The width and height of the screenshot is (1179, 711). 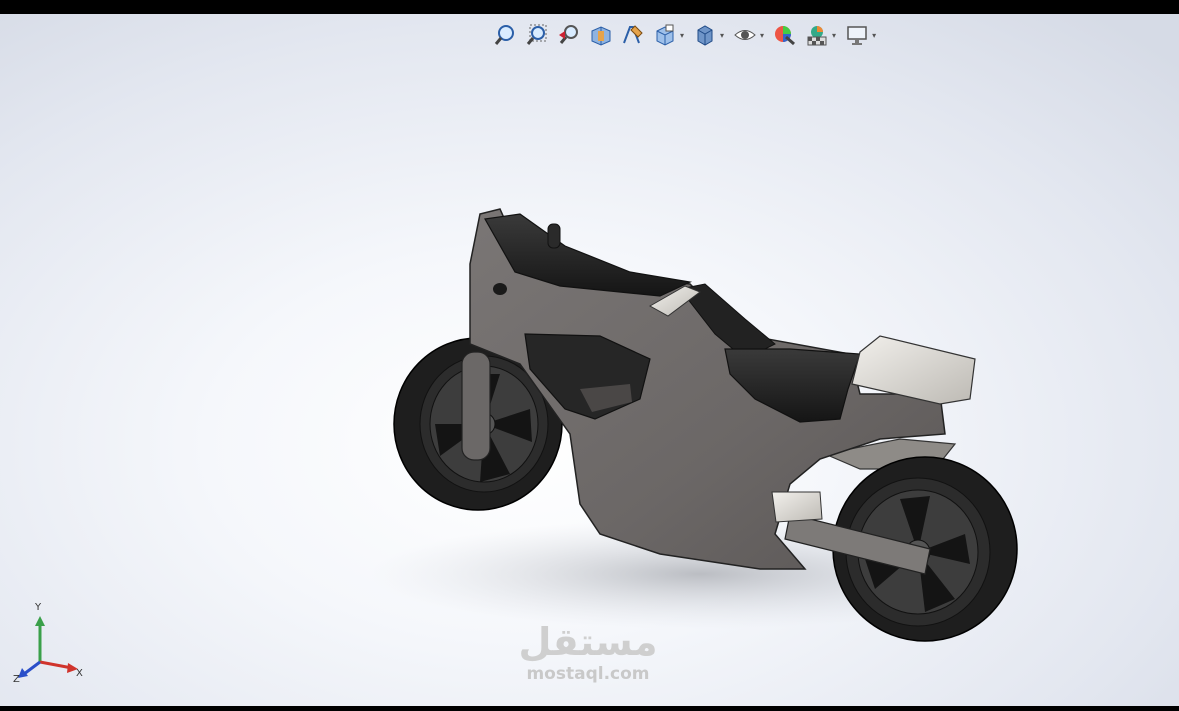 I want to click on watermark: مستقل mostaql.com, so click(x=588, y=651).